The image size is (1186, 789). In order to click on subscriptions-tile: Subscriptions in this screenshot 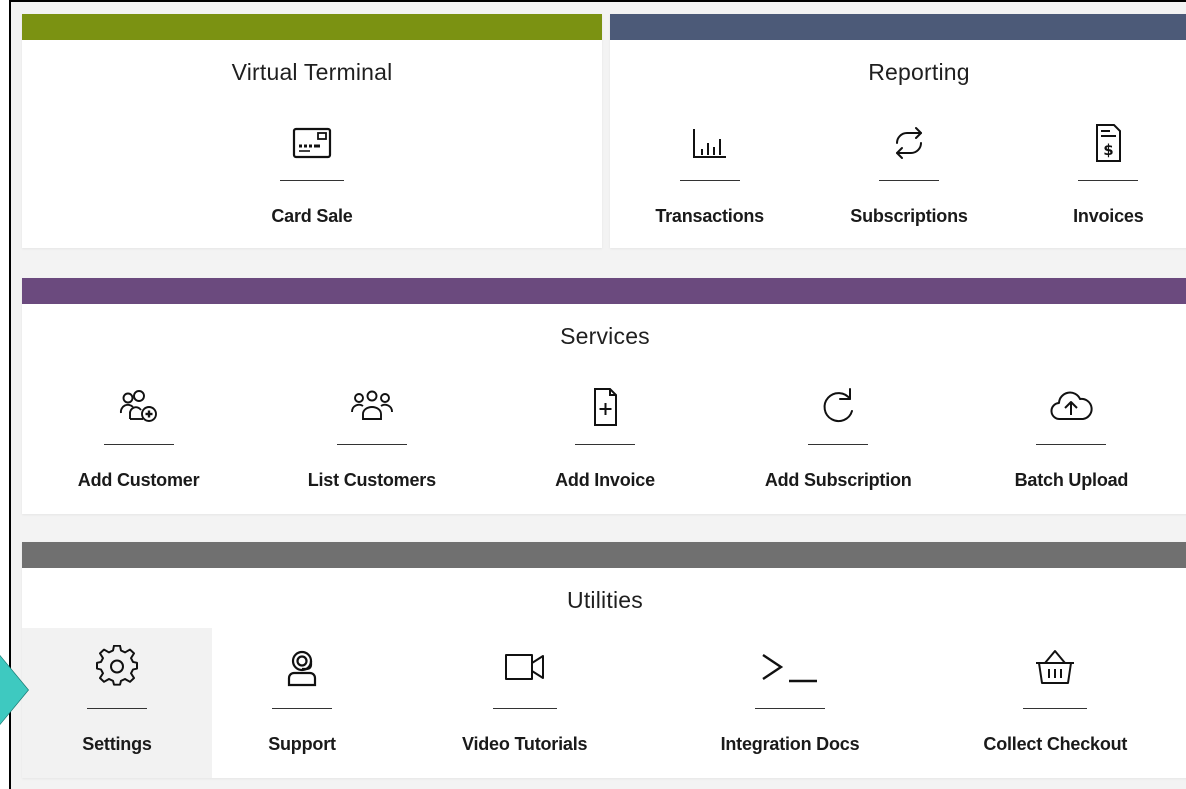, I will do `click(908, 173)`.